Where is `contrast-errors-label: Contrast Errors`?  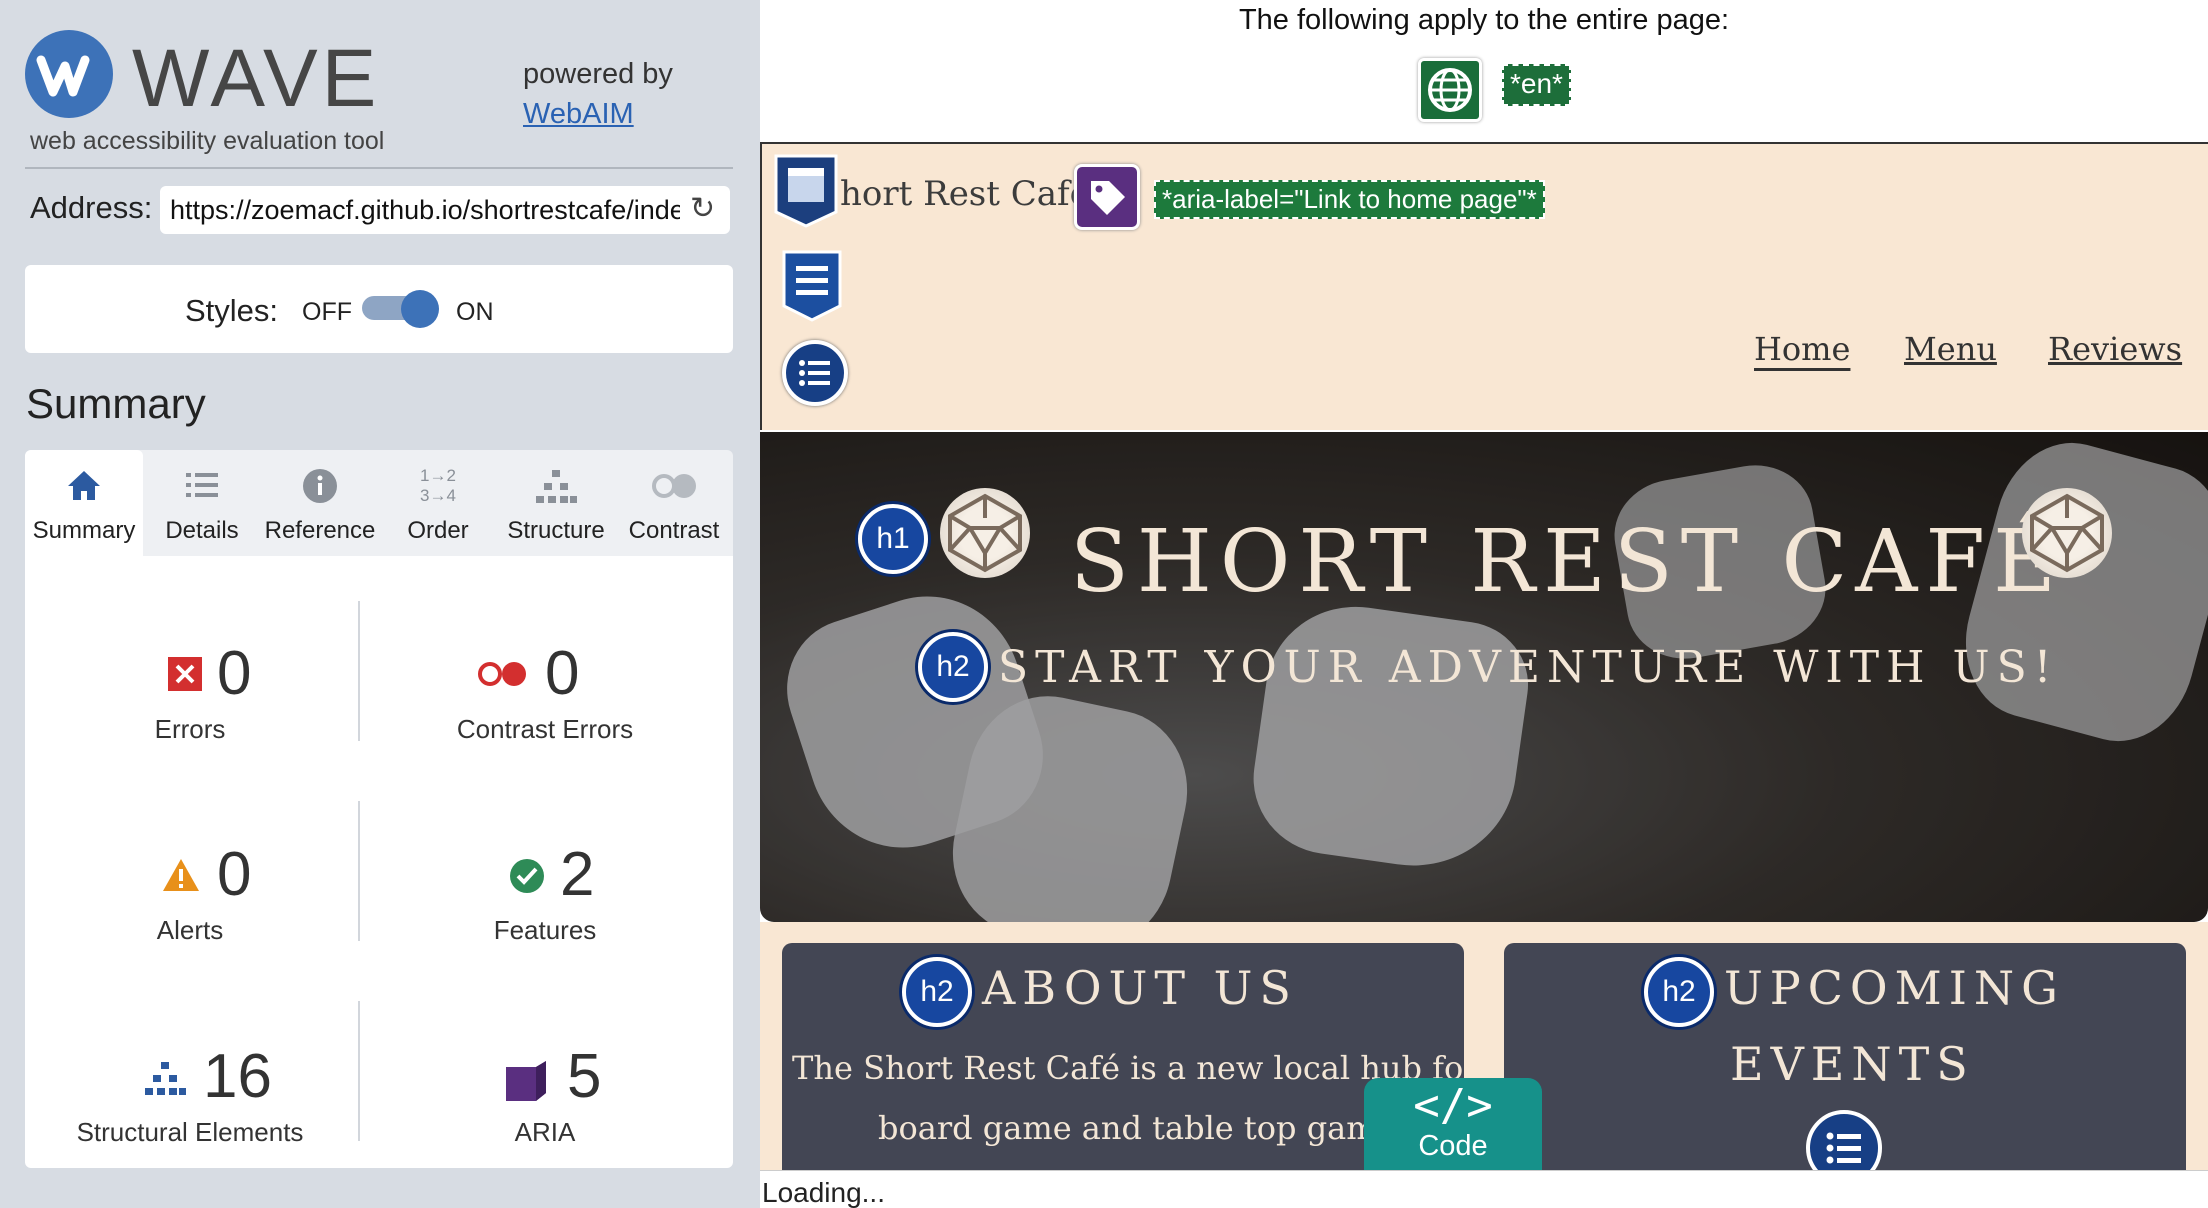
contrast-errors-label: Contrast Errors is located at coordinates (545, 729).